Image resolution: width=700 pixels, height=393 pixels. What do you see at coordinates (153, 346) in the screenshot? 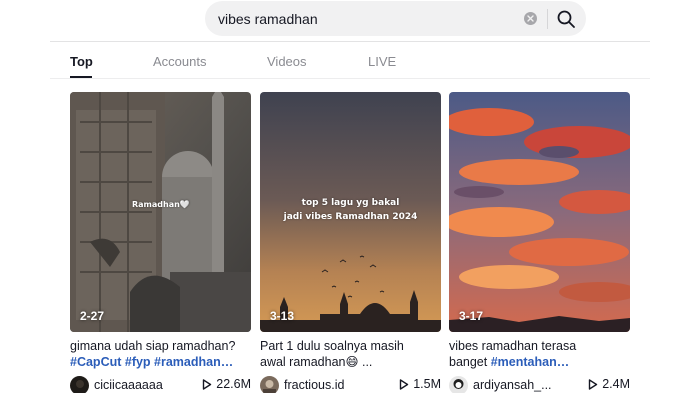
I see `video-caption: gimana udah siap ramadhan?` at bounding box center [153, 346].